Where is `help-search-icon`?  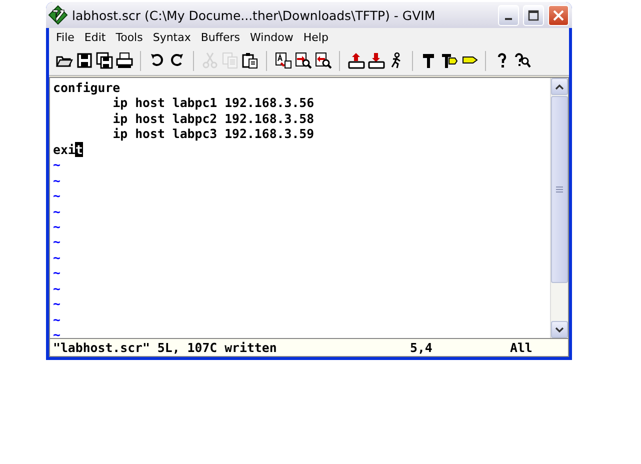
help-search-icon is located at coordinates (522, 60).